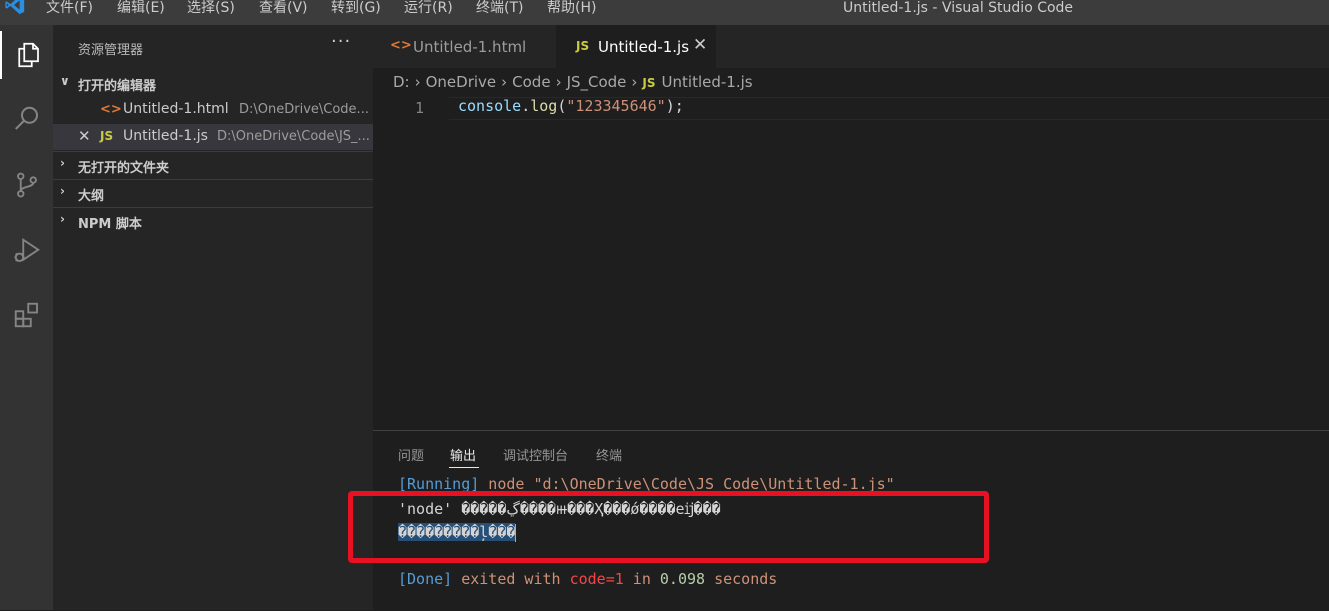 This screenshot has width=1329, height=611. Describe the element at coordinates (213, 83) in the screenshot. I see `open-editors-header: ∨ 打开的编辑器` at that location.